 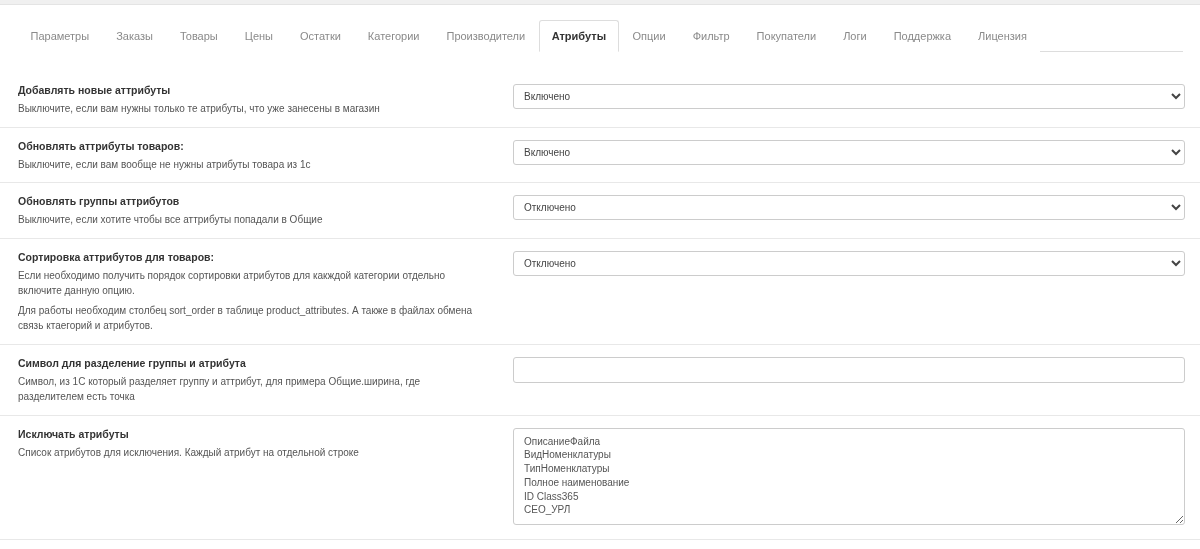 I want to click on setting-title: Обновлять группы аттрибутов, so click(x=99, y=201).